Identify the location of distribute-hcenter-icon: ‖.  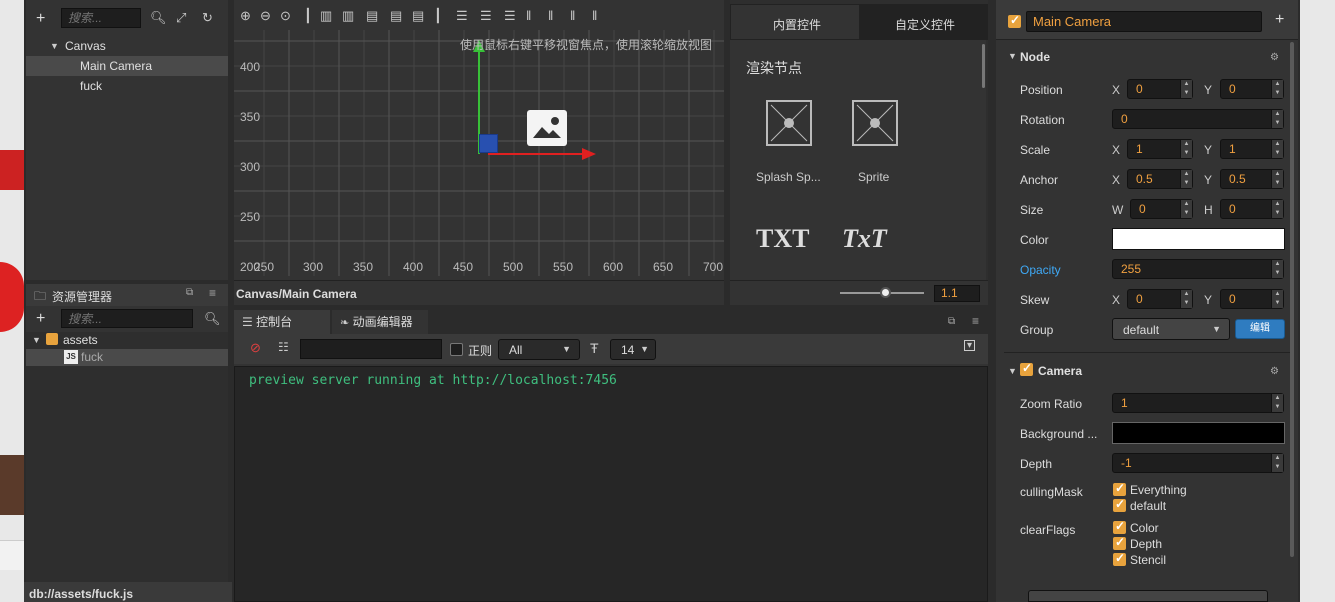
(550, 15).